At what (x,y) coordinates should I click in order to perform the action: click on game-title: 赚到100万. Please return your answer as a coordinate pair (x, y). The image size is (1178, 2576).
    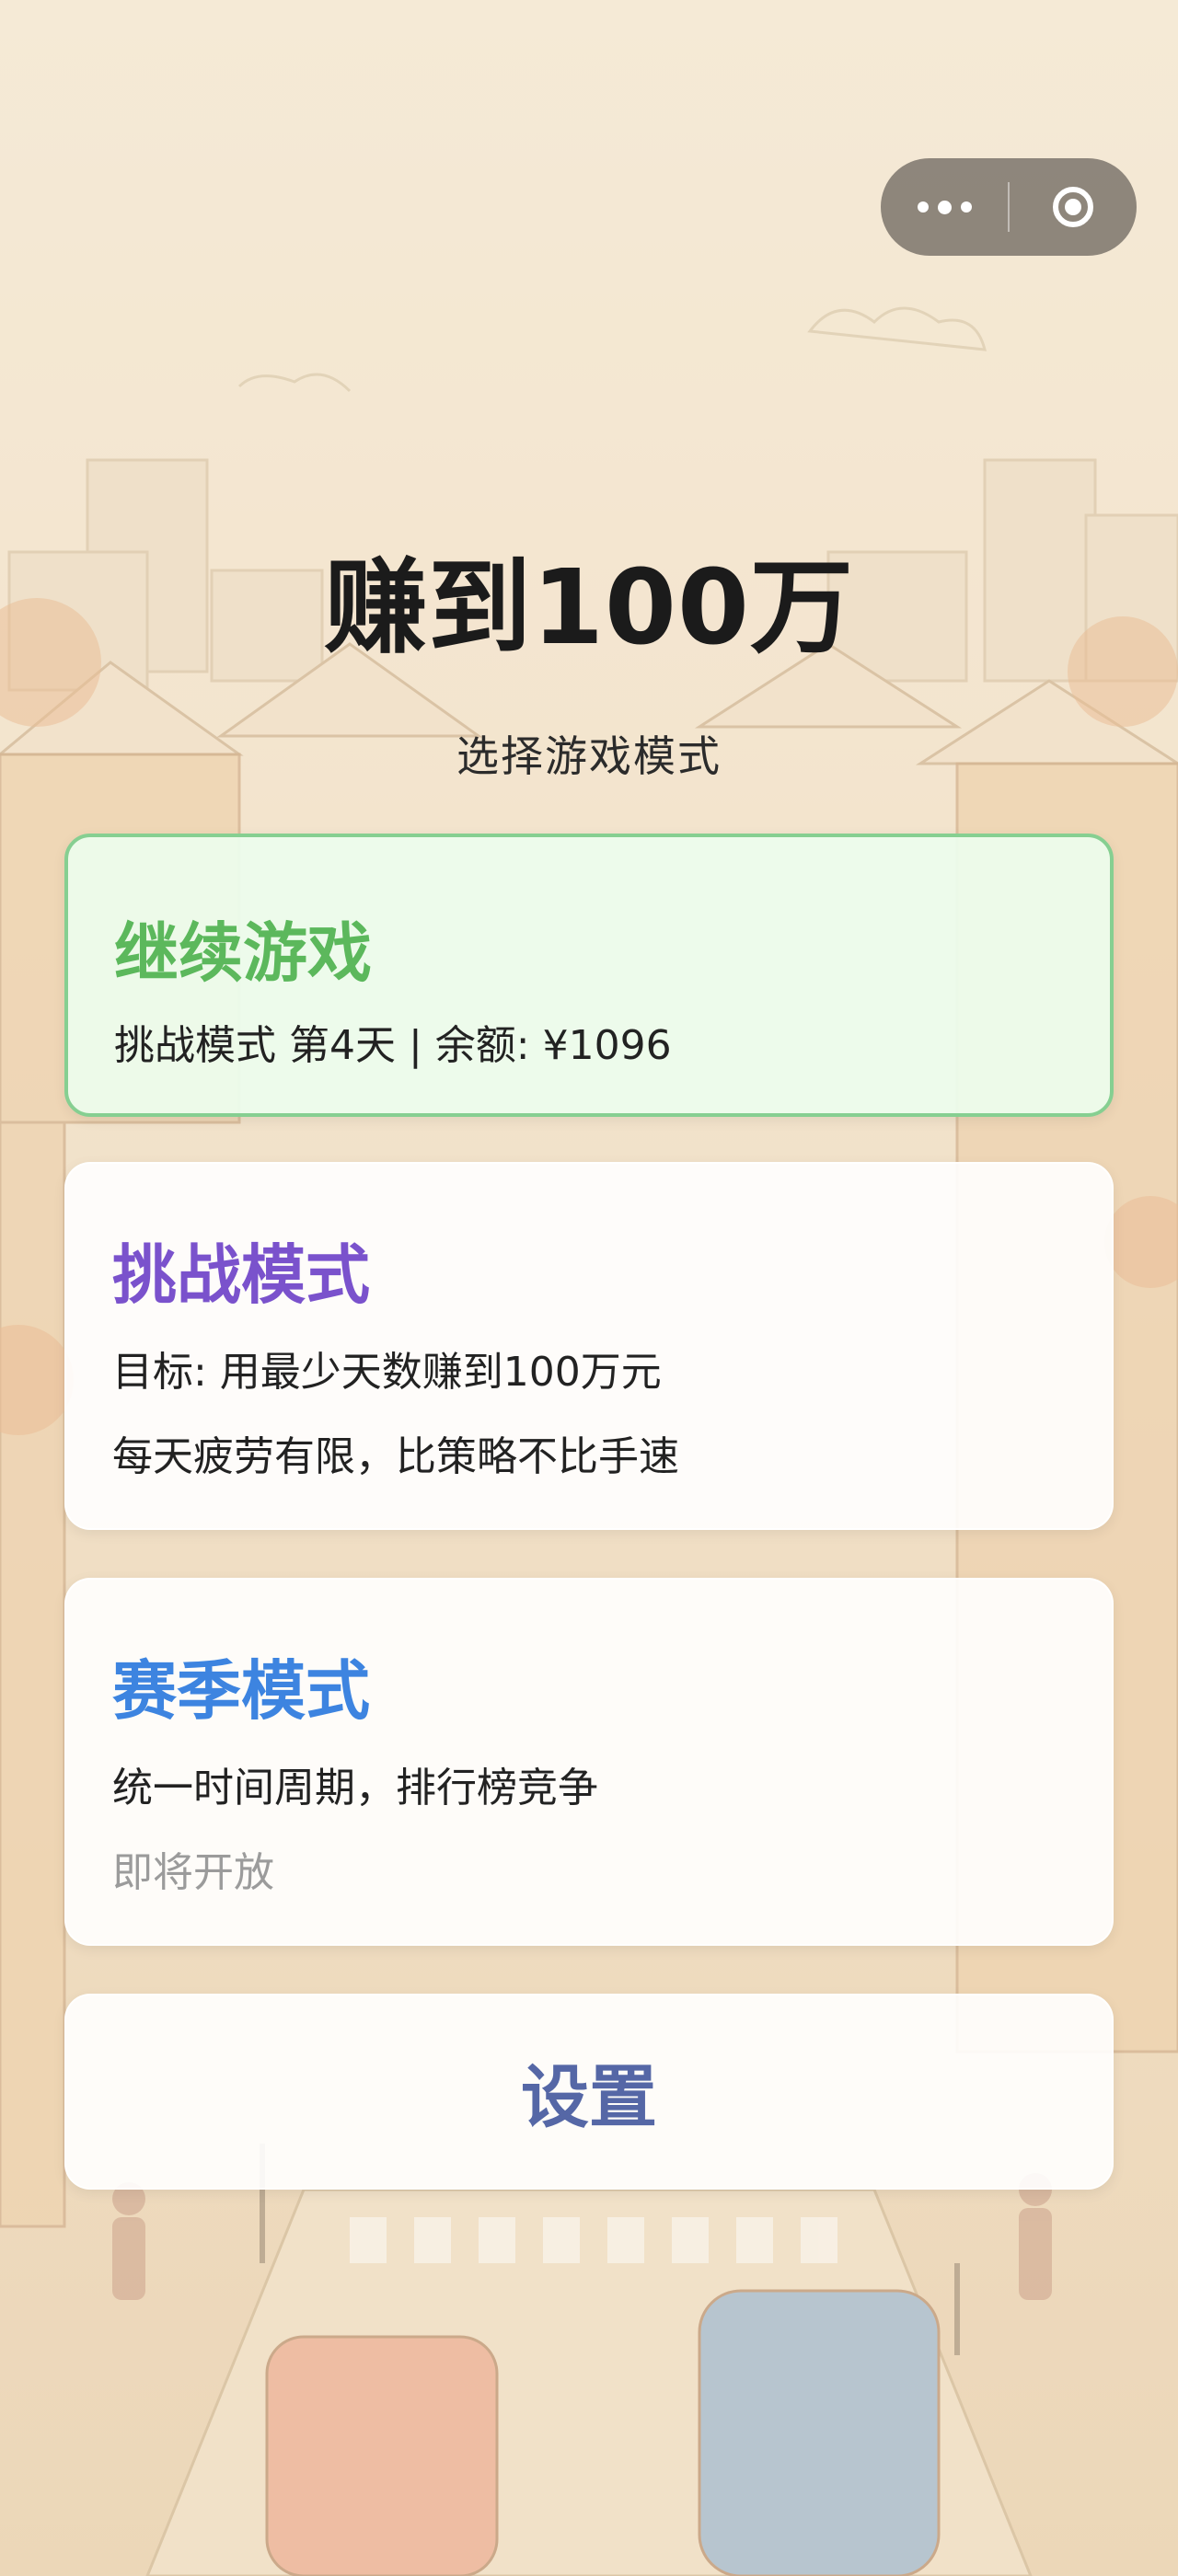
    Looking at the image, I should click on (589, 608).